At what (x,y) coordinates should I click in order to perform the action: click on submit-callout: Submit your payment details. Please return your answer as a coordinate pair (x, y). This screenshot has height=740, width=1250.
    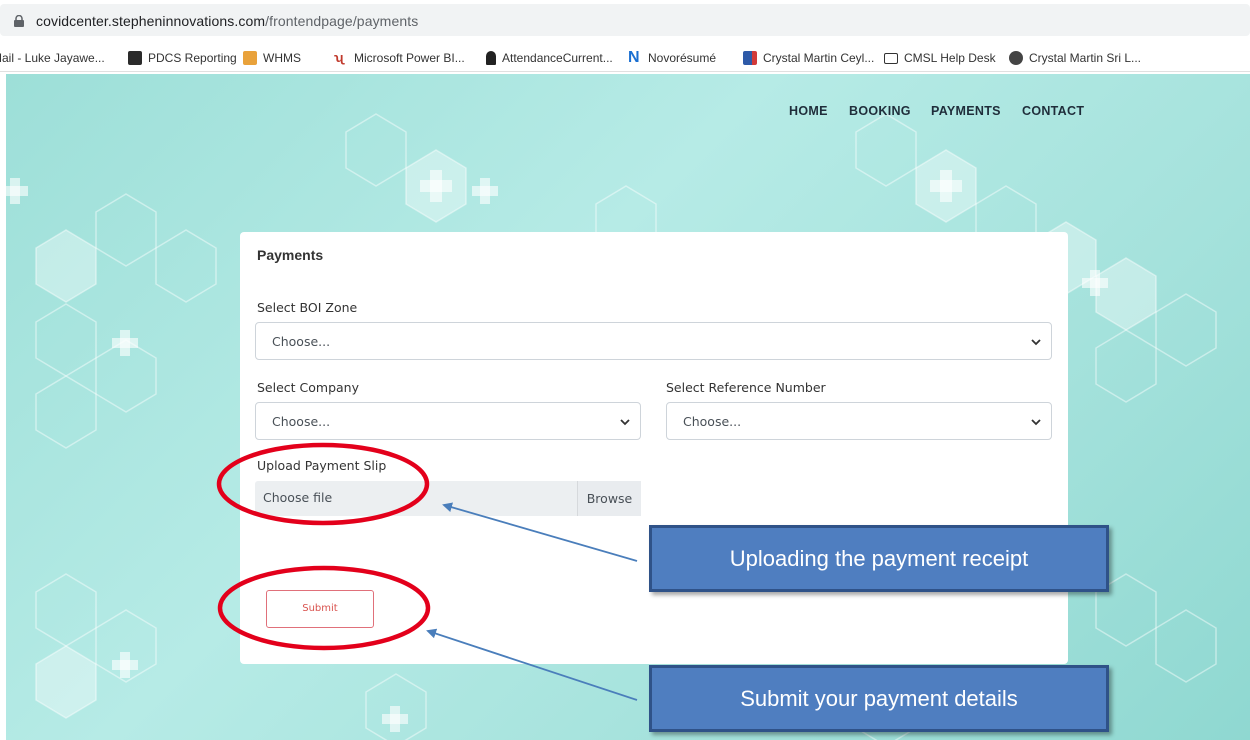
    Looking at the image, I should click on (879, 698).